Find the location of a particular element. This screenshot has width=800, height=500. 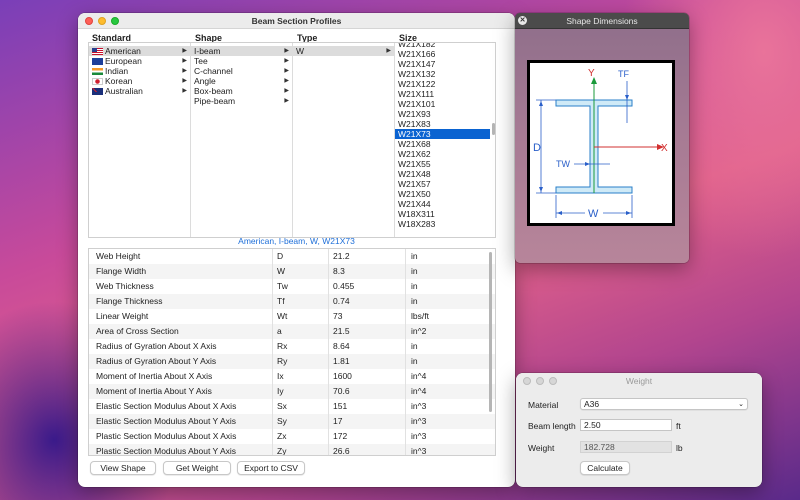

size-item: W21X111 is located at coordinates (442, 94).